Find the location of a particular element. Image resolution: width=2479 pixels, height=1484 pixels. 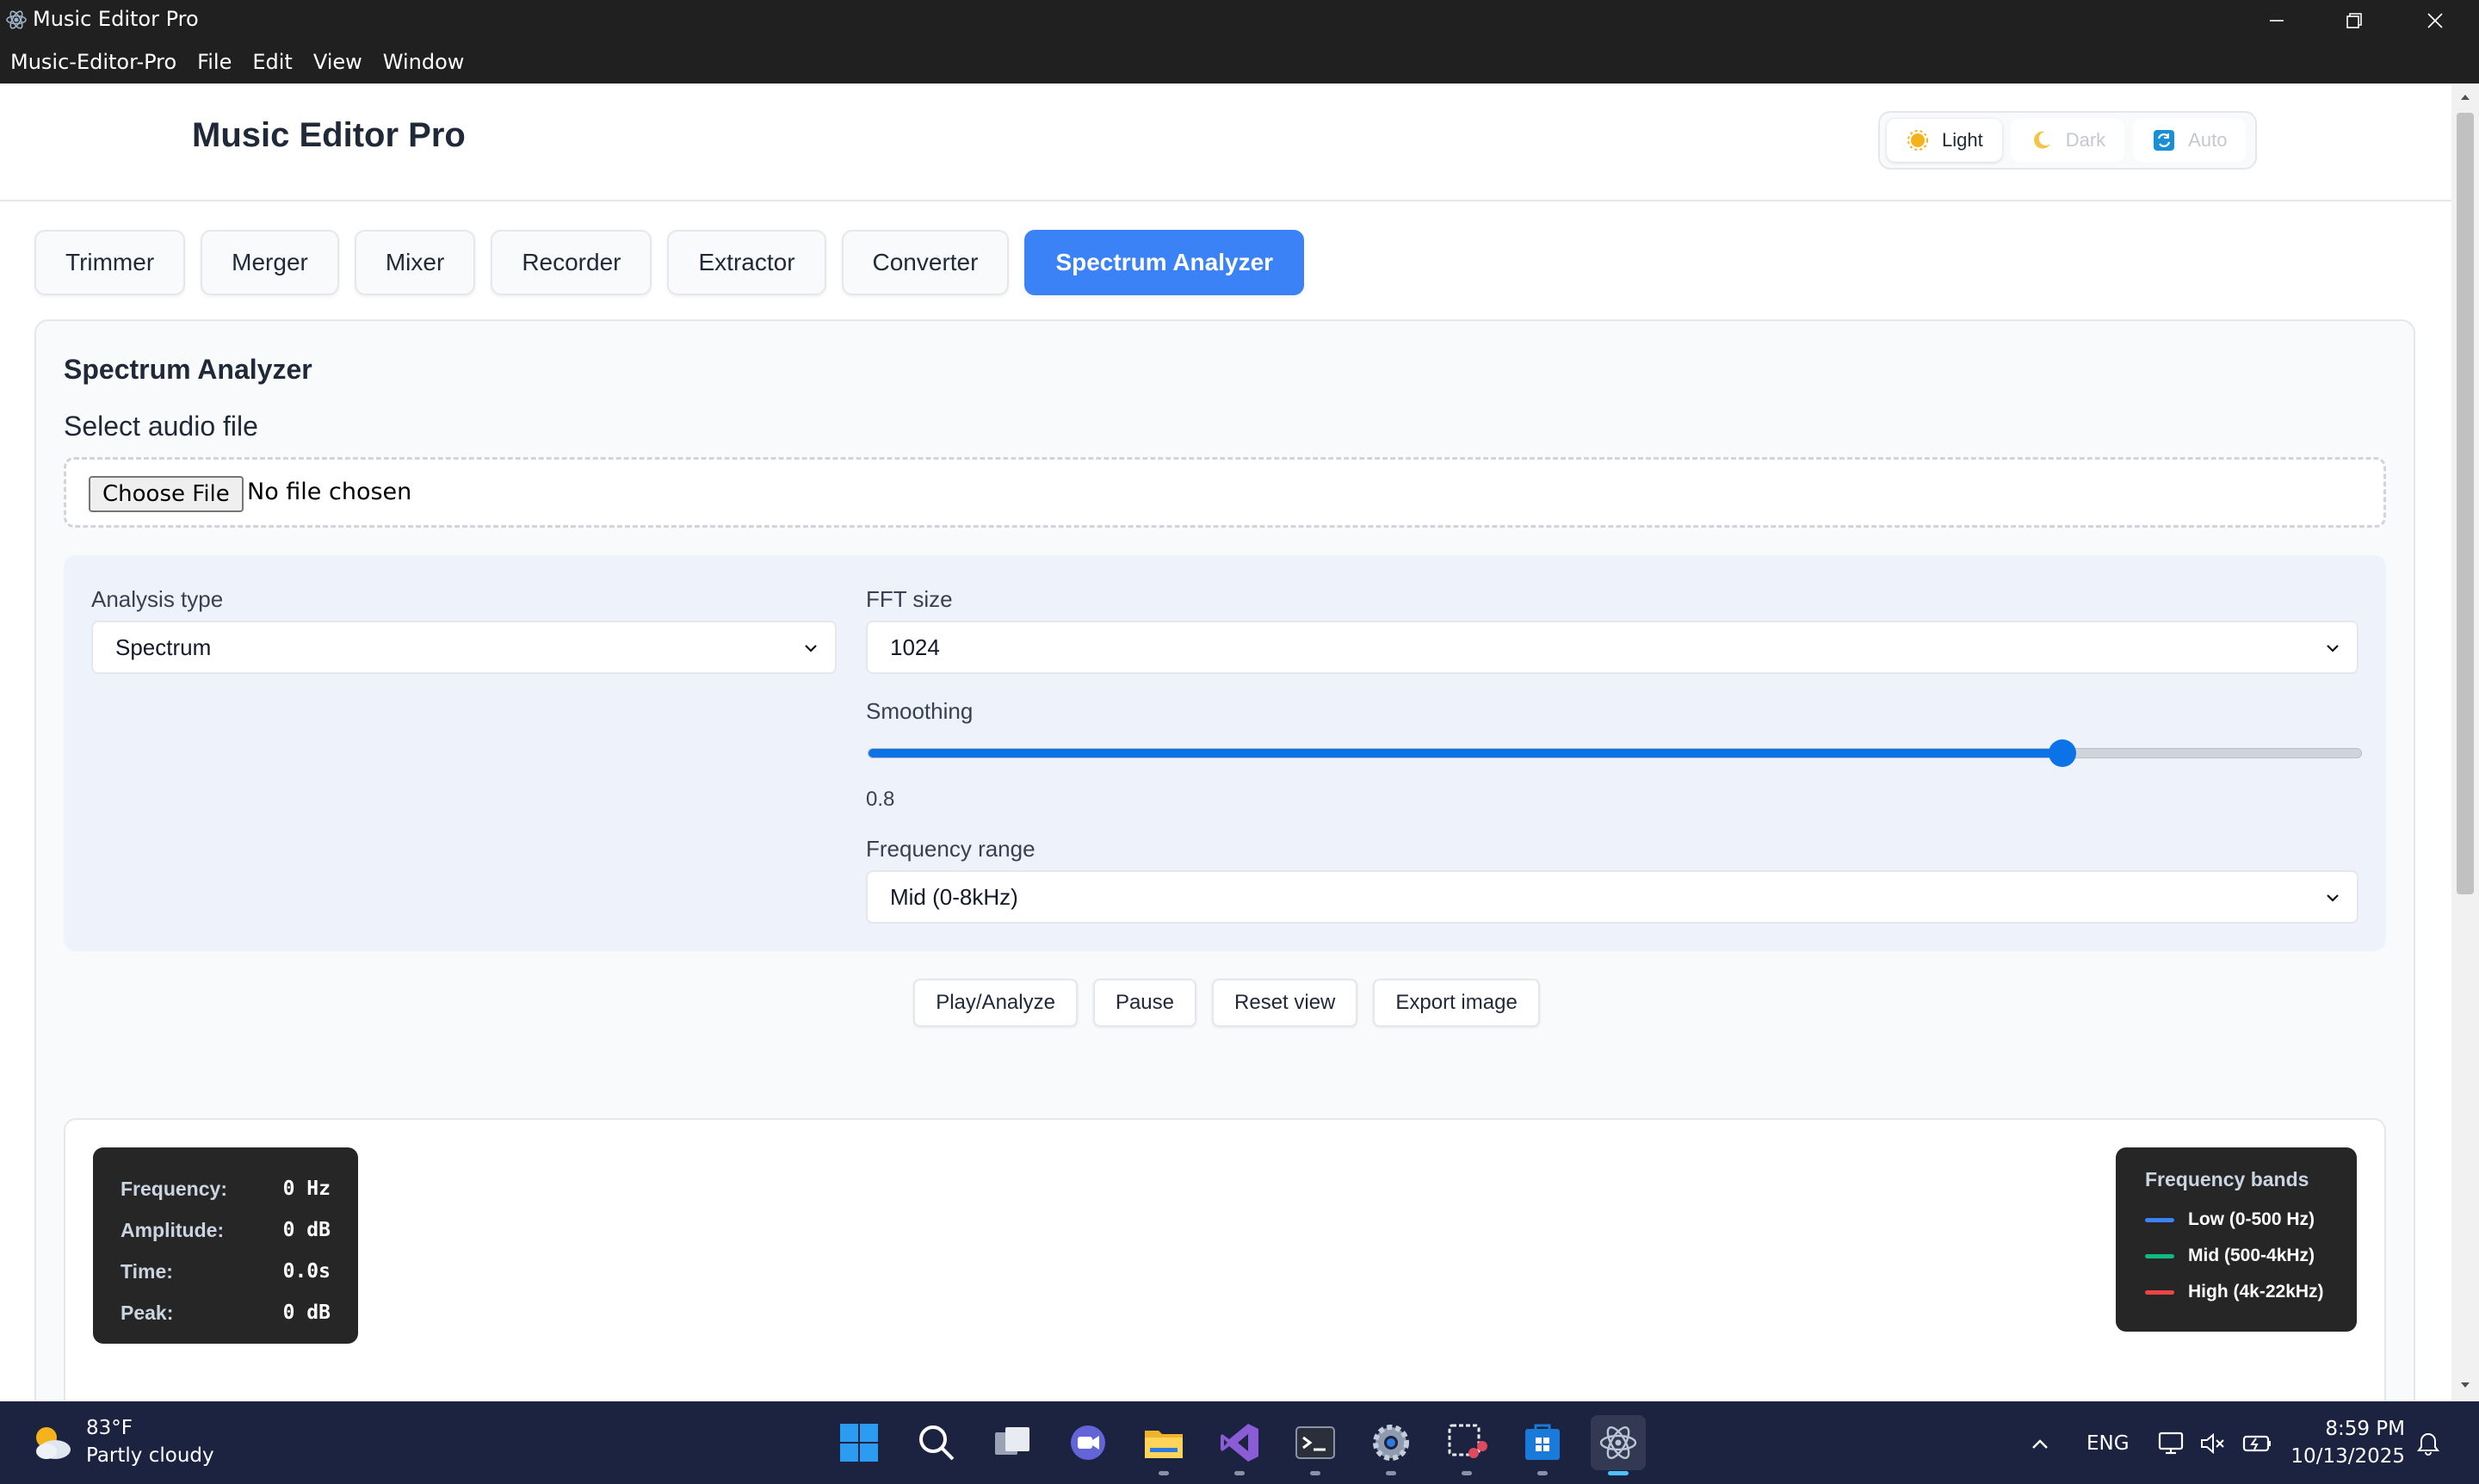

theme-toggle: Light Dark Auto is located at coordinates (2067, 140).